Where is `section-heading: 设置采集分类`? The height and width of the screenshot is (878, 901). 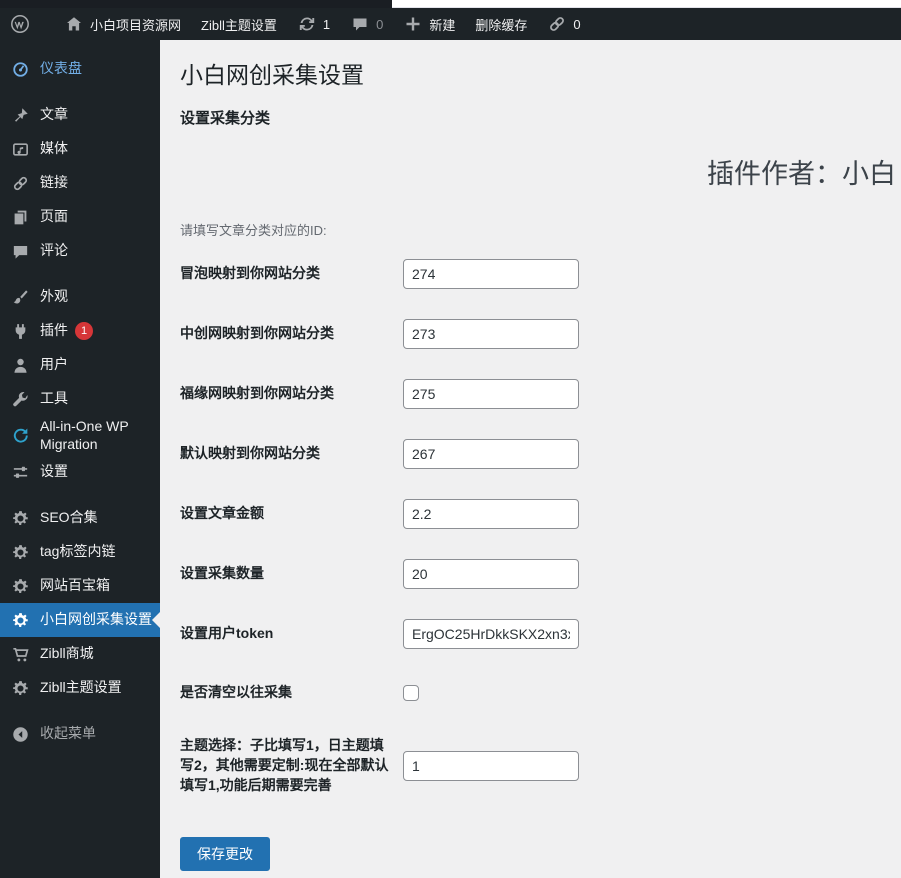
section-heading: 设置采集分类 is located at coordinates (225, 118).